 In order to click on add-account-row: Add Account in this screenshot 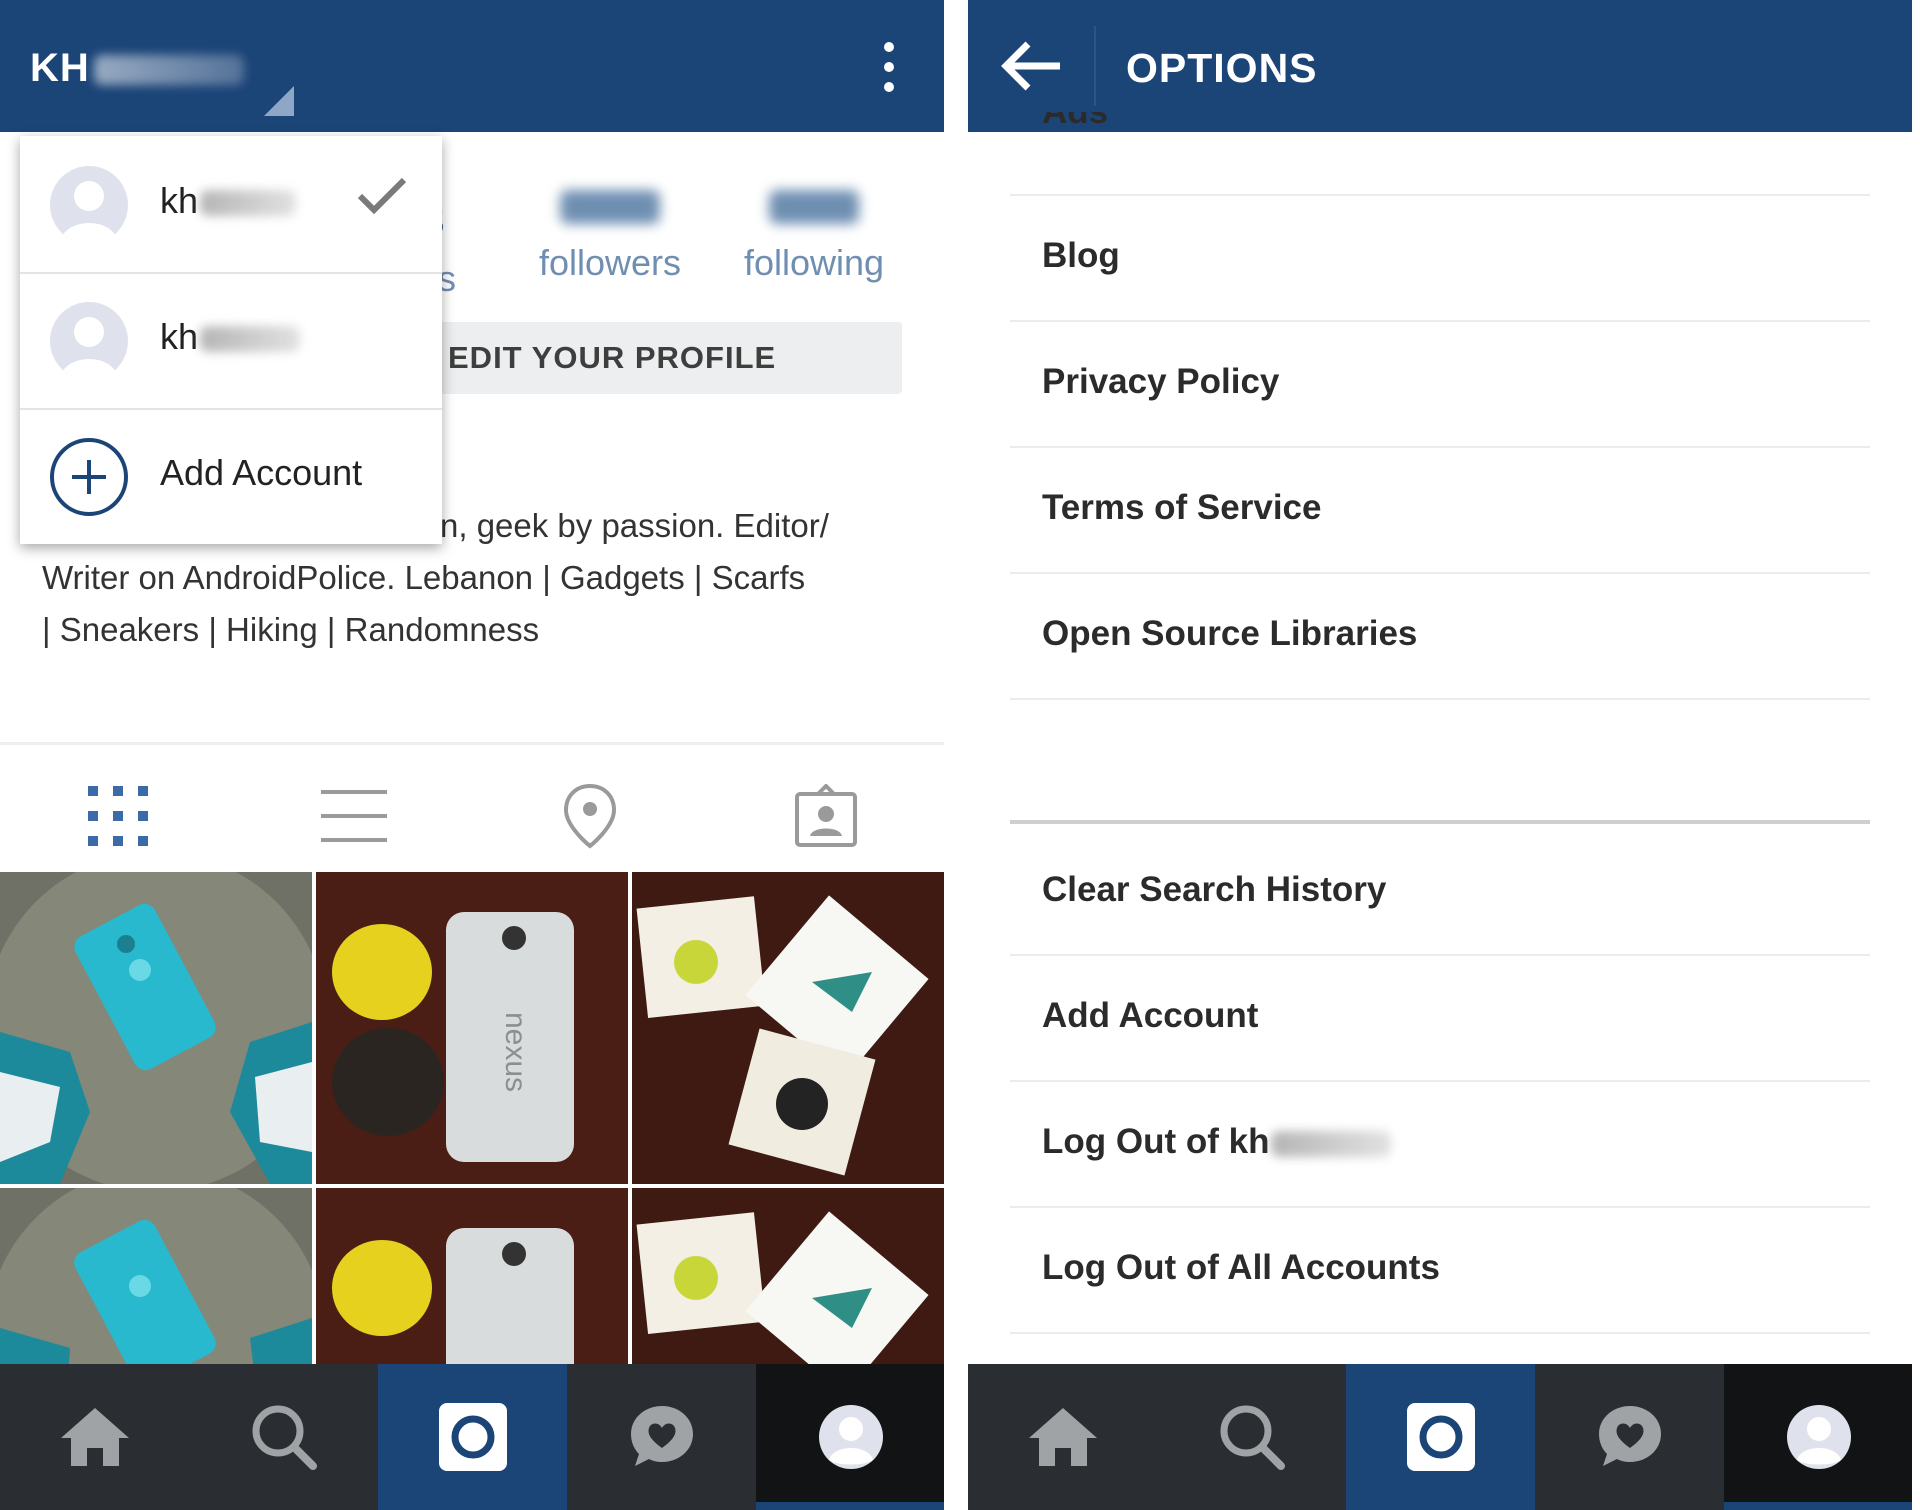, I will do `click(231, 476)`.